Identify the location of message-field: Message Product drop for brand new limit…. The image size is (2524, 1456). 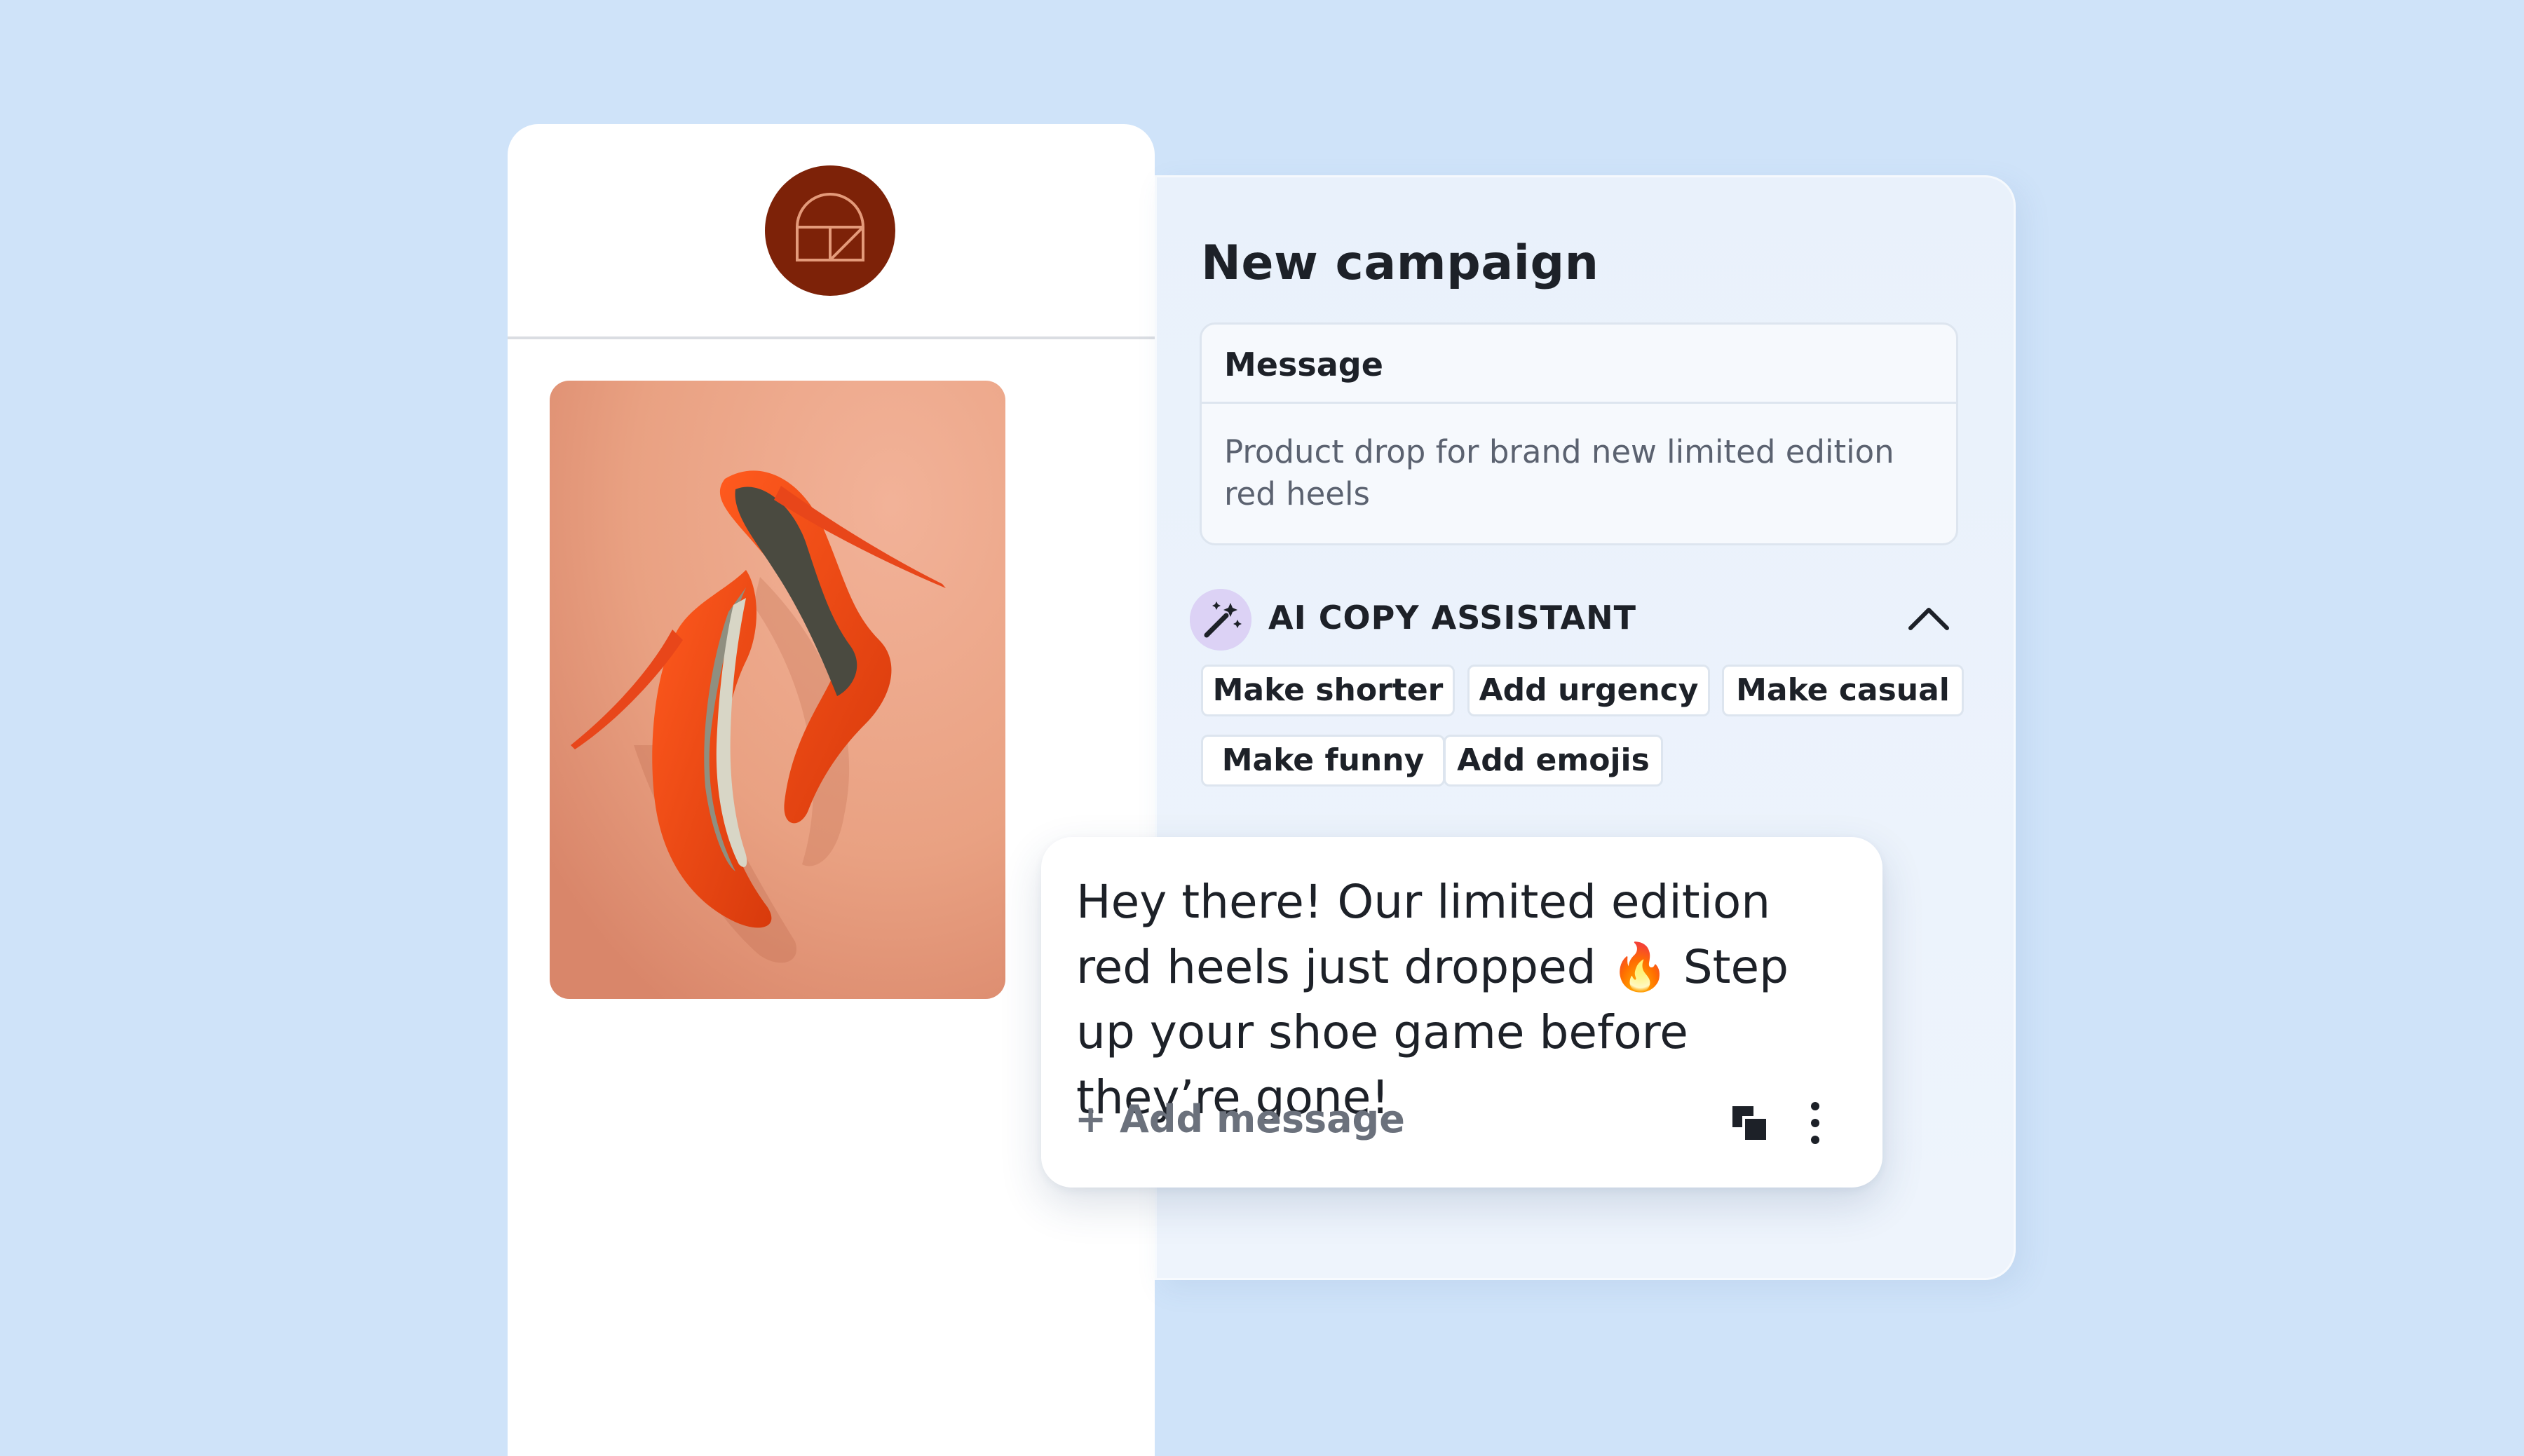
(1579, 433).